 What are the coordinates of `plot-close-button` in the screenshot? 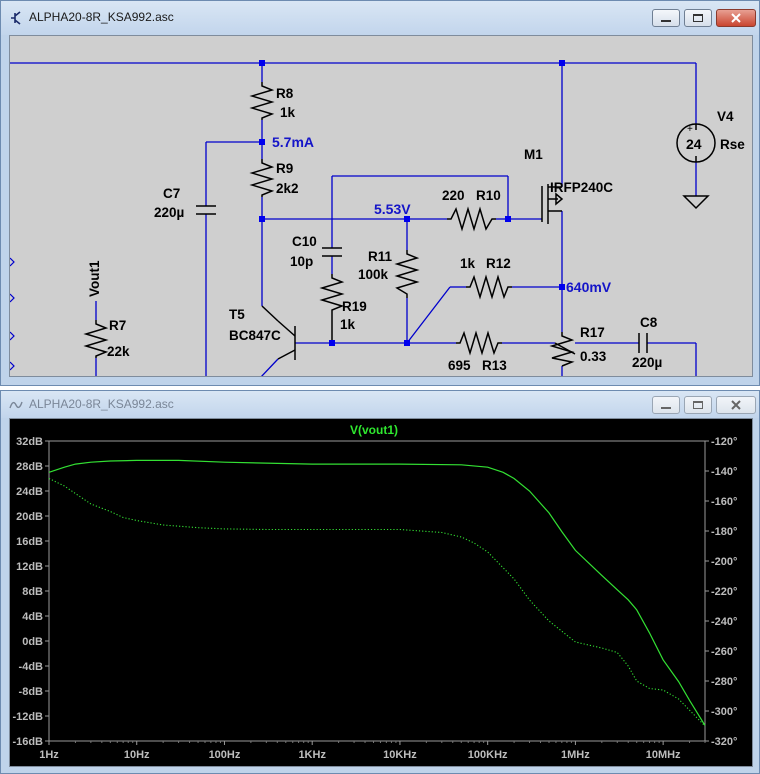 It's located at (736, 405).